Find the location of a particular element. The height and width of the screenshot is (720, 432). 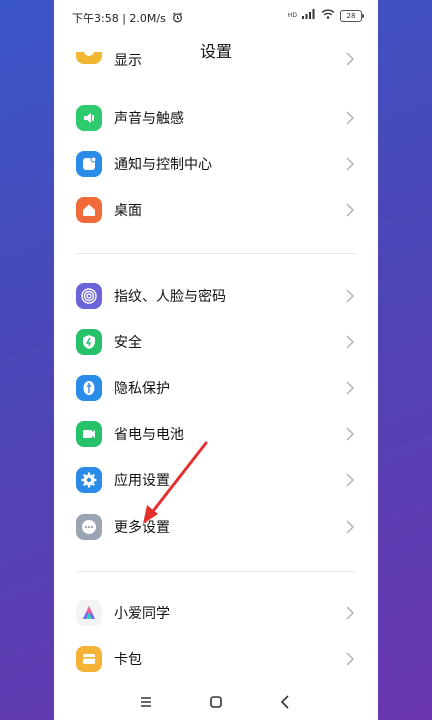

battery-saver-icon is located at coordinates (89, 434).